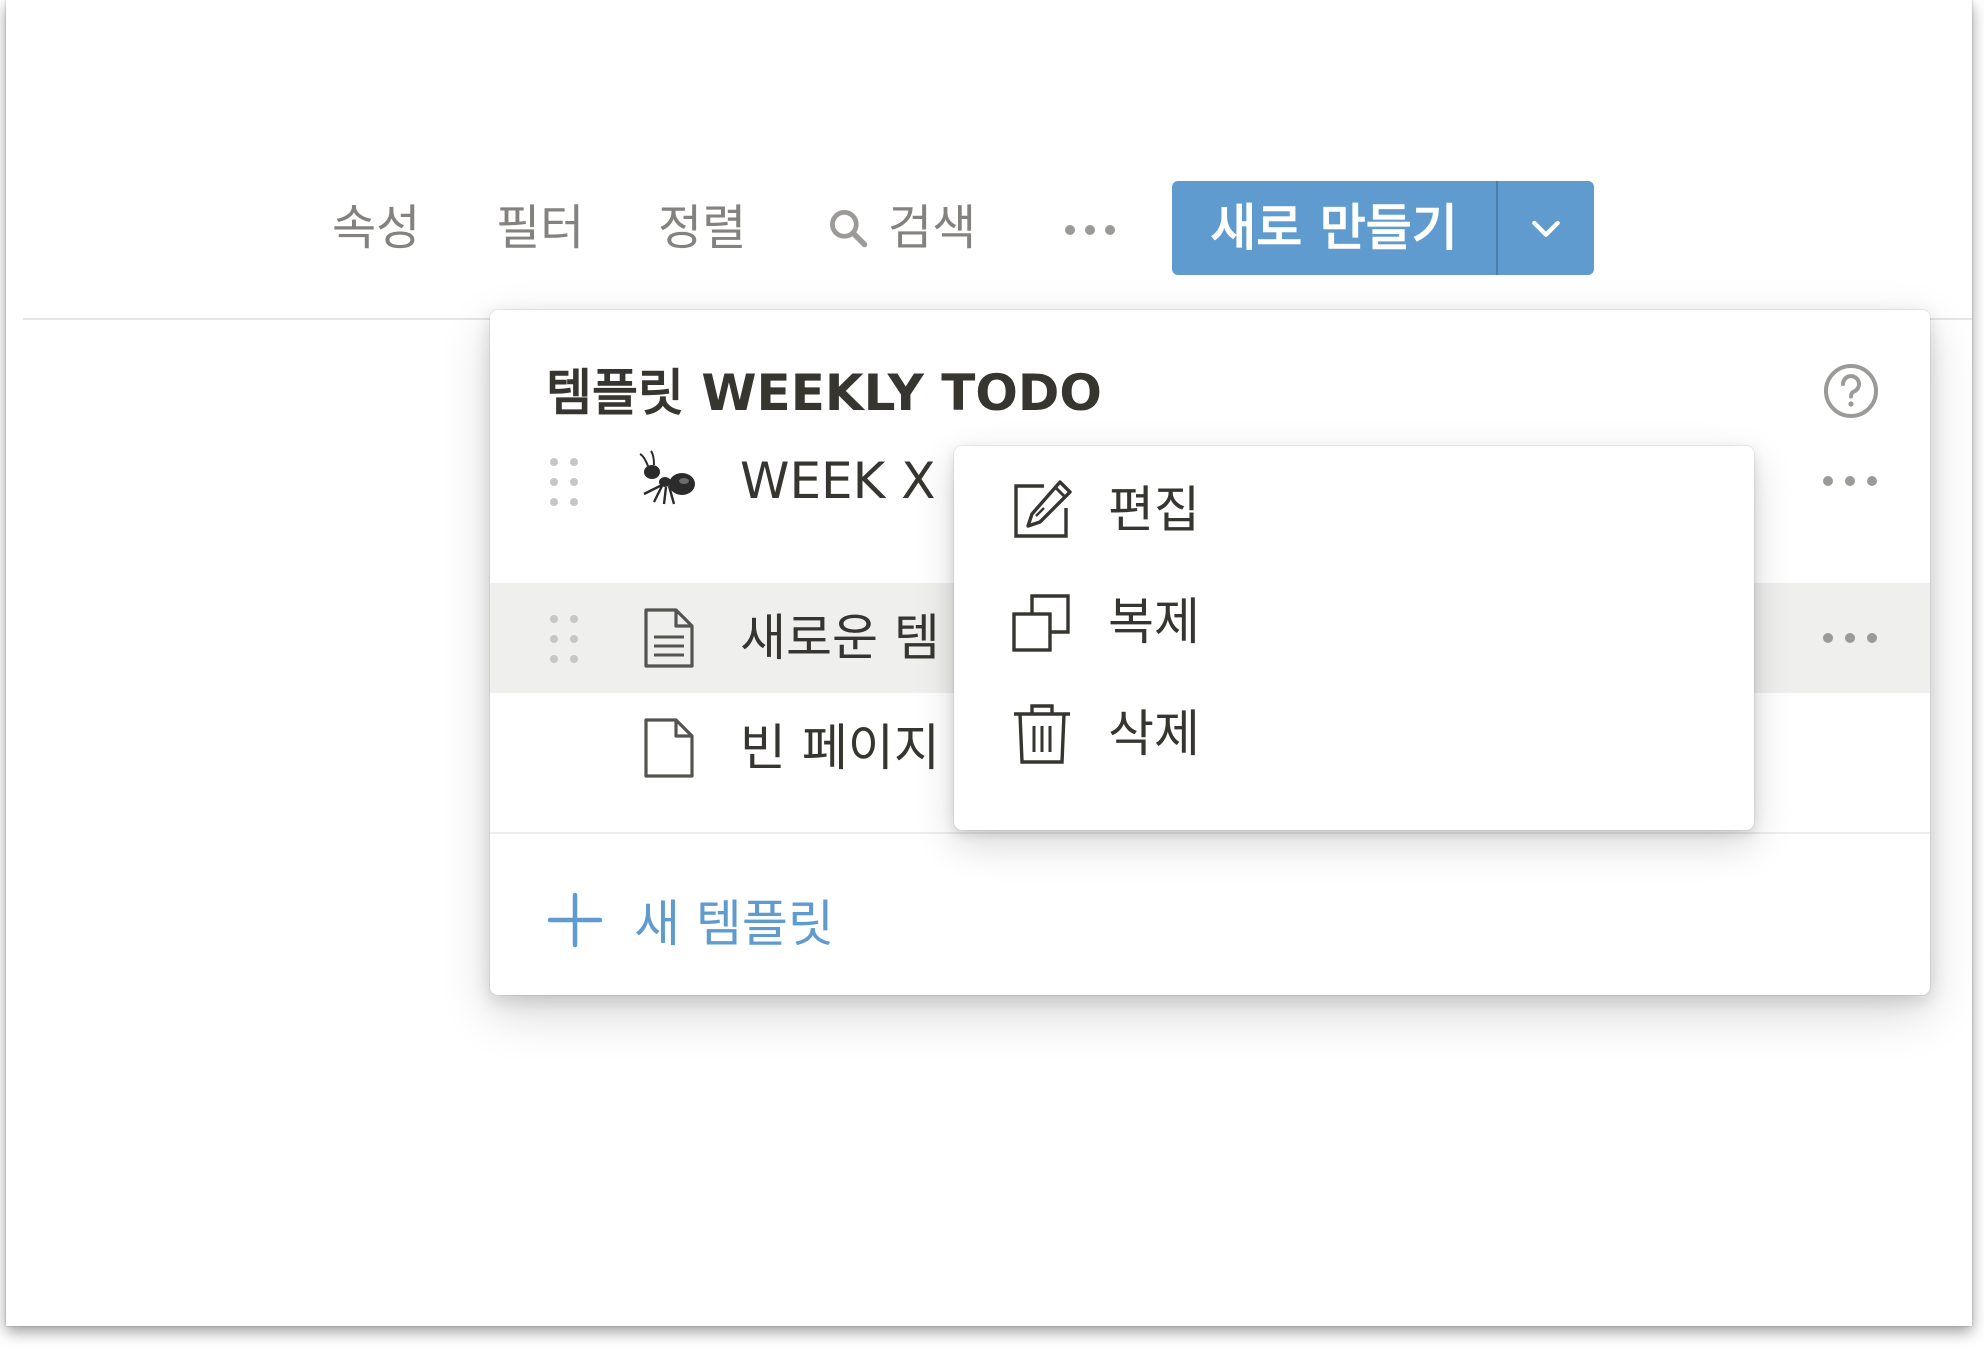 This screenshot has width=1984, height=1352. I want to click on search-button: 검색, so click(901, 228).